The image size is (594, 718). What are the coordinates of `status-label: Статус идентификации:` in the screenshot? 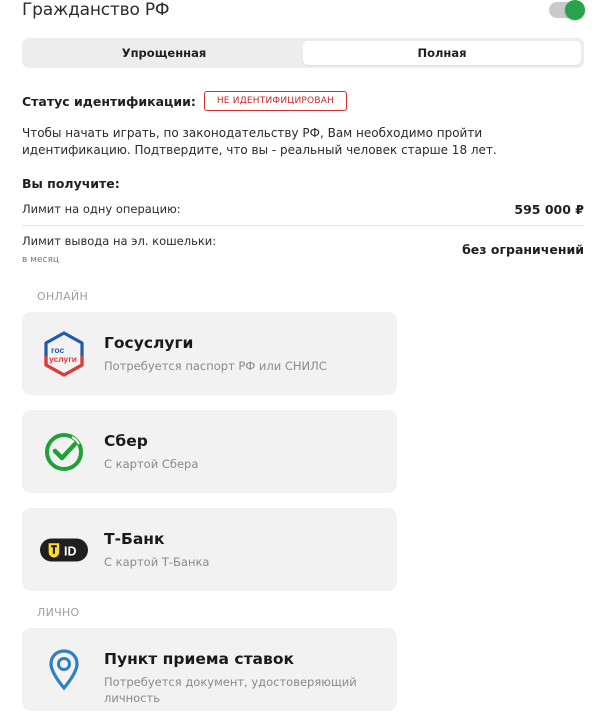 It's located at (109, 101).